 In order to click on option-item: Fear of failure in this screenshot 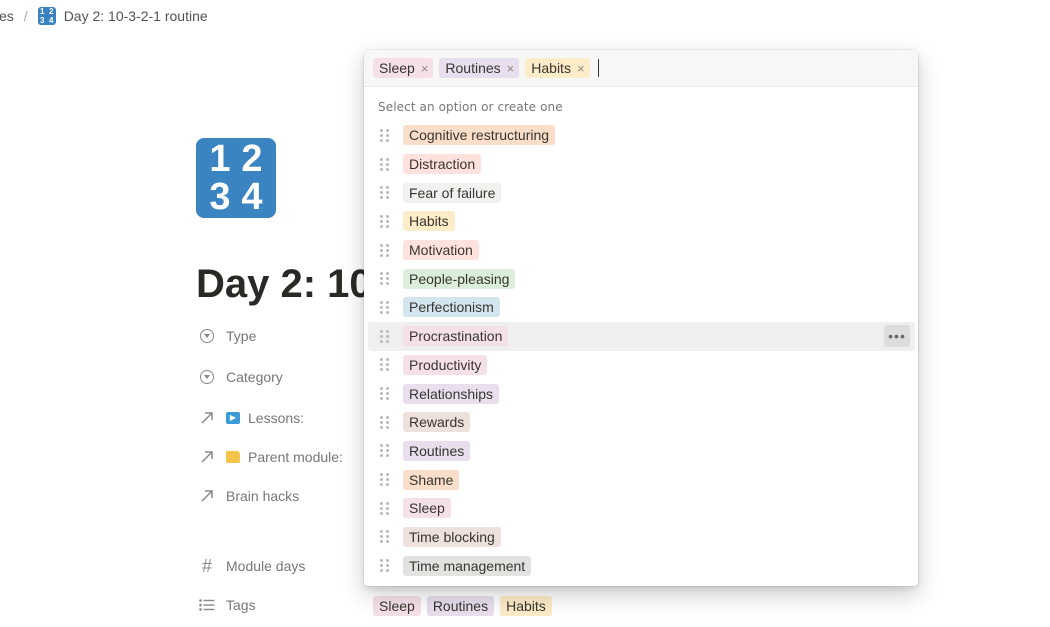, I will do `click(641, 192)`.